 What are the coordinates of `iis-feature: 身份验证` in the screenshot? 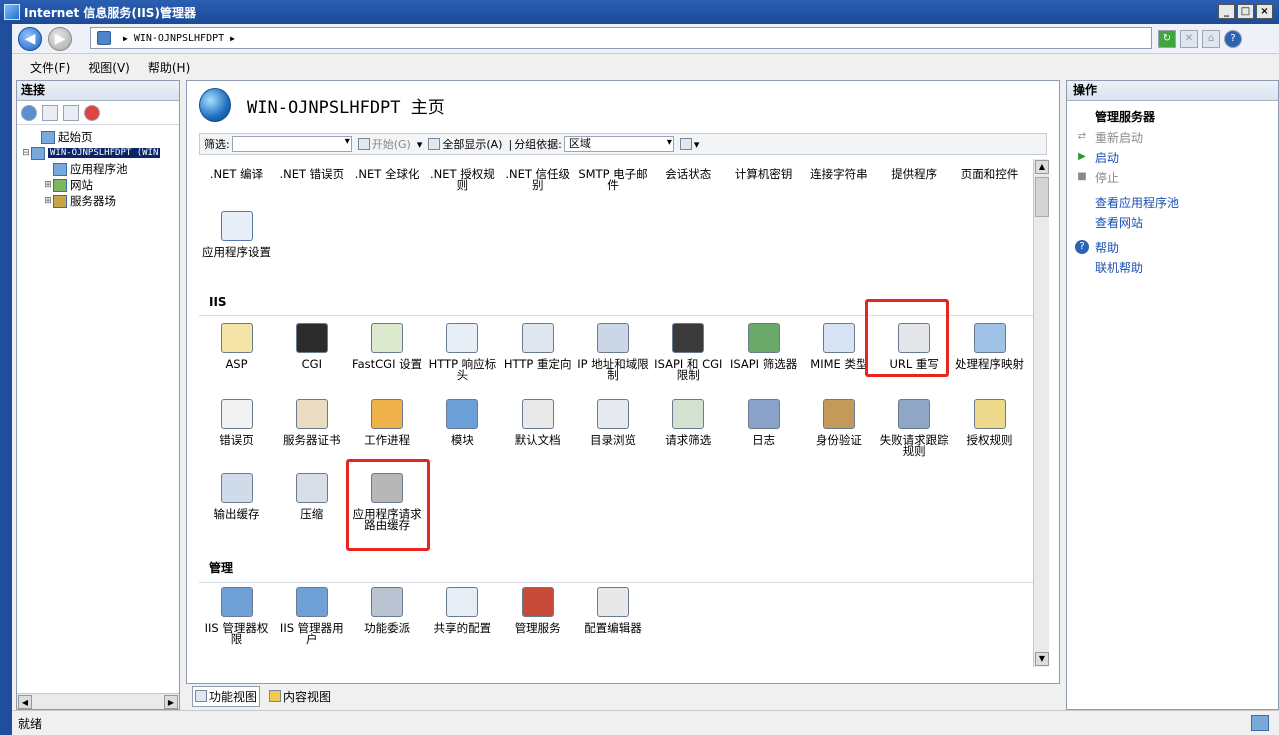 It's located at (838, 422).